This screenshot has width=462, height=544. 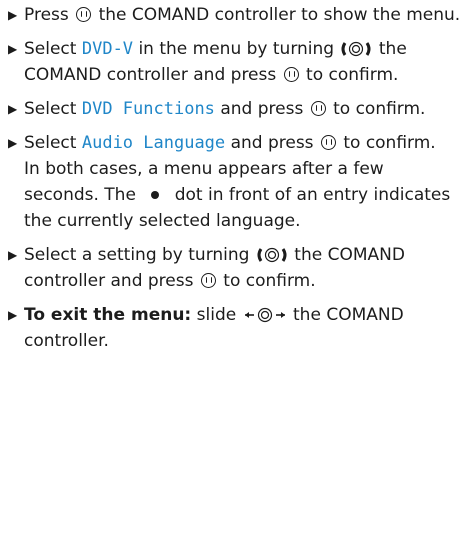 I want to click on step-3-text-b: and press, so click(x=262, y=109).